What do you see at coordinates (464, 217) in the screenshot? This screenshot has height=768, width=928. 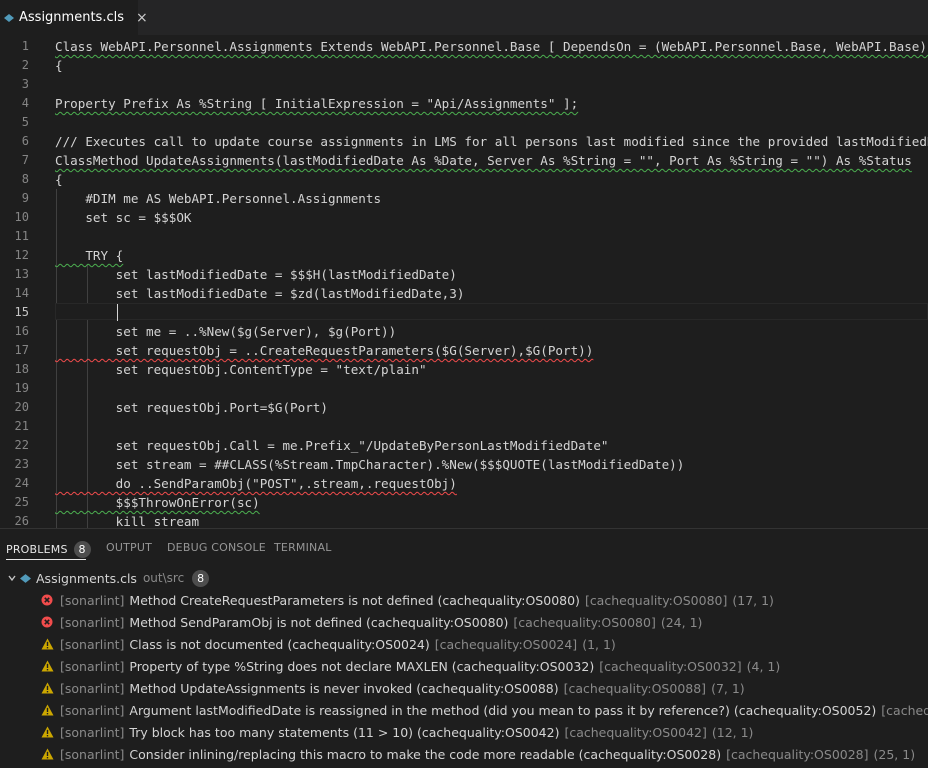 I see `code-line: 10 set sc = $$$OK` at bounding box center [464, 217].